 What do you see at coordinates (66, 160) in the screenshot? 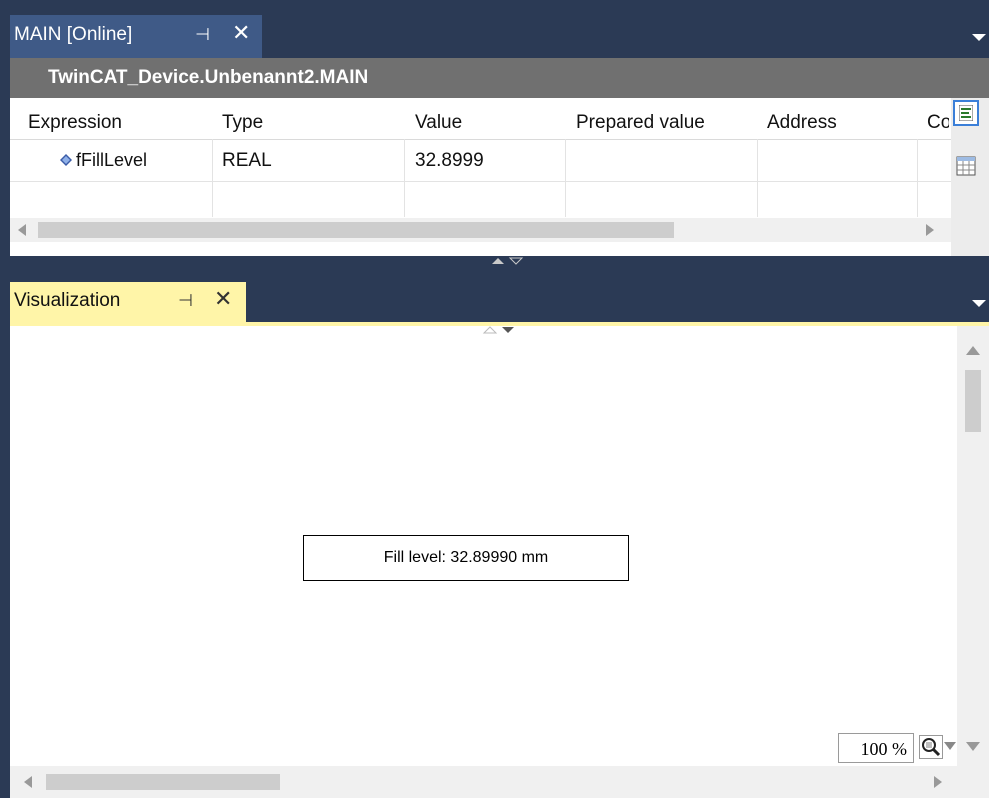
I see `variable-icon` at bounding box center [66, 160].